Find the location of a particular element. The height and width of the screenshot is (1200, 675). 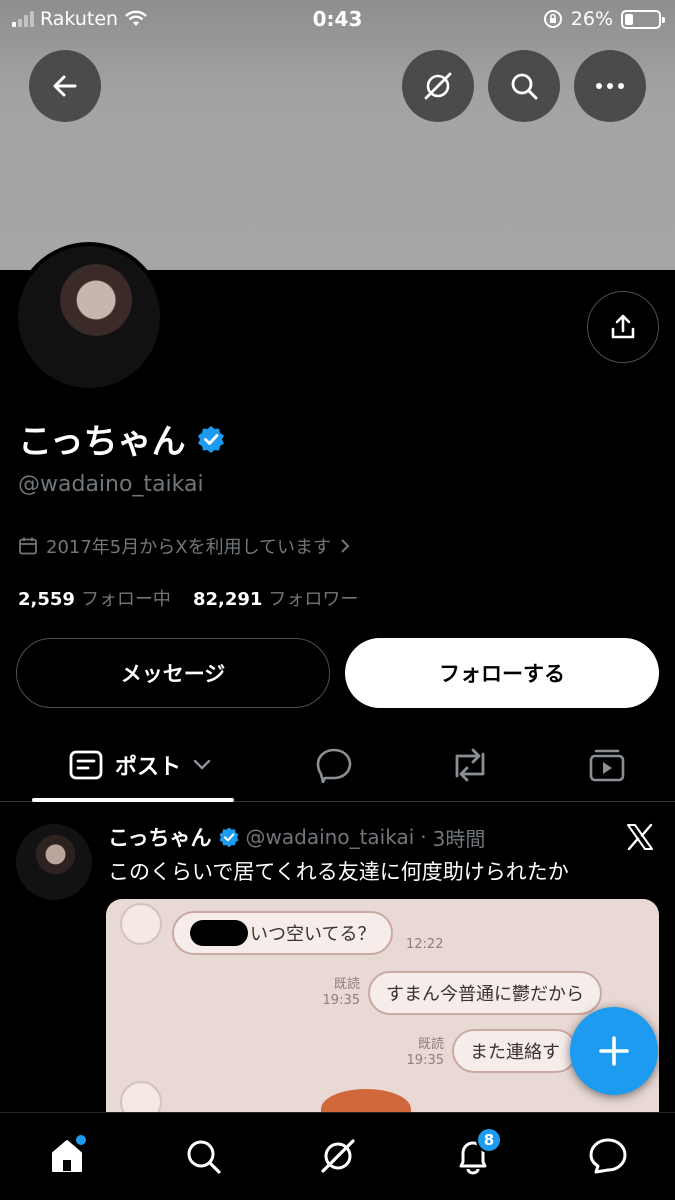

display-name-text: こっちゃん is located at coordinates (102, 442).